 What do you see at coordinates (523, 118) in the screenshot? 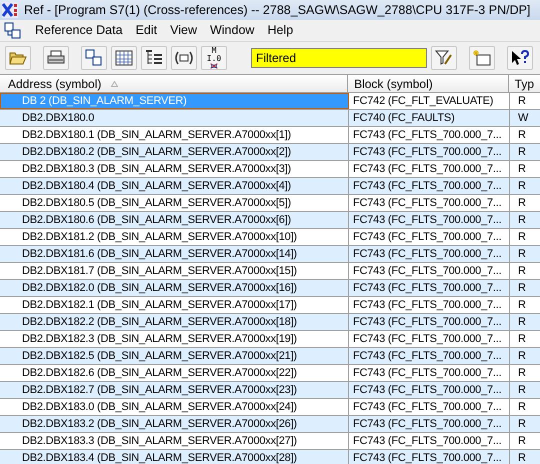
I see `table-cell-text: W` at bounding box center [523, 118].